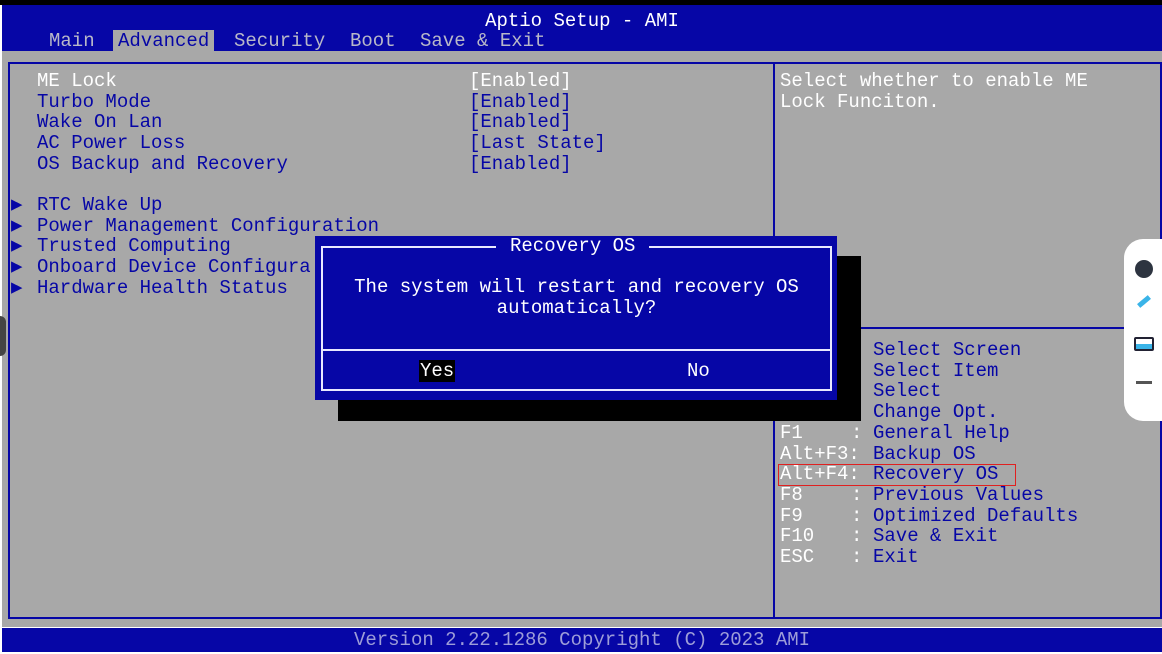 The width and height of the screenshot is (1162, 654). Describe the element at coordinates (934, 81) in the screenshot. I see `help-text-line1: Select whether to enable ME` at that location.